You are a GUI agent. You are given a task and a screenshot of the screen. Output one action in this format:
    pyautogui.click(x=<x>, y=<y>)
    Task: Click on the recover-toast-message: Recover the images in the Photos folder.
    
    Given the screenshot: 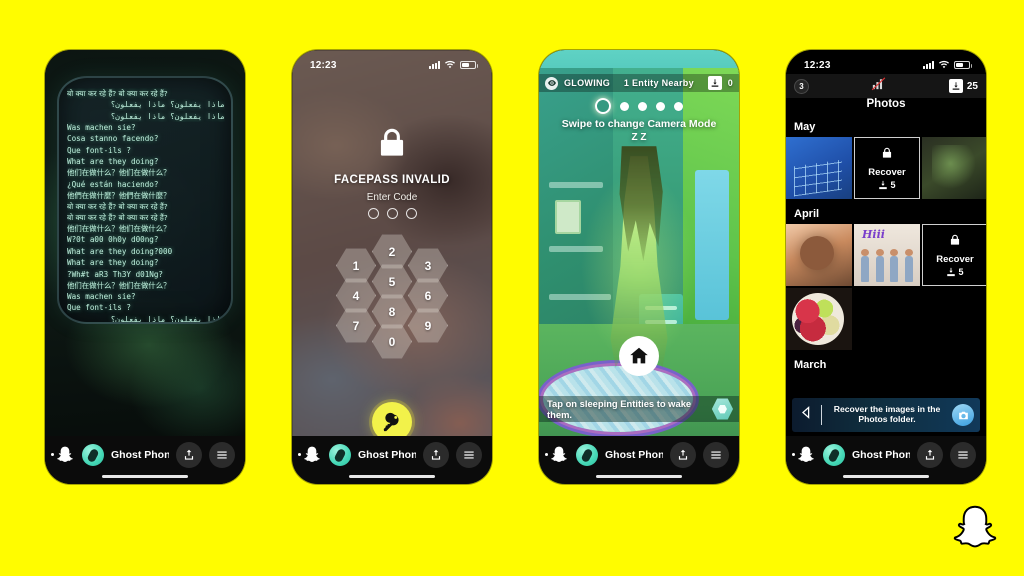 What is the action you would take?
    pyautogui.click(x=887, y=414)
    